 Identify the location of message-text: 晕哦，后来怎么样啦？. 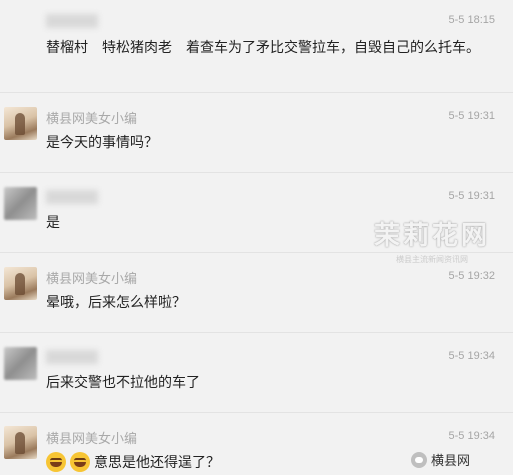
(116, 303).